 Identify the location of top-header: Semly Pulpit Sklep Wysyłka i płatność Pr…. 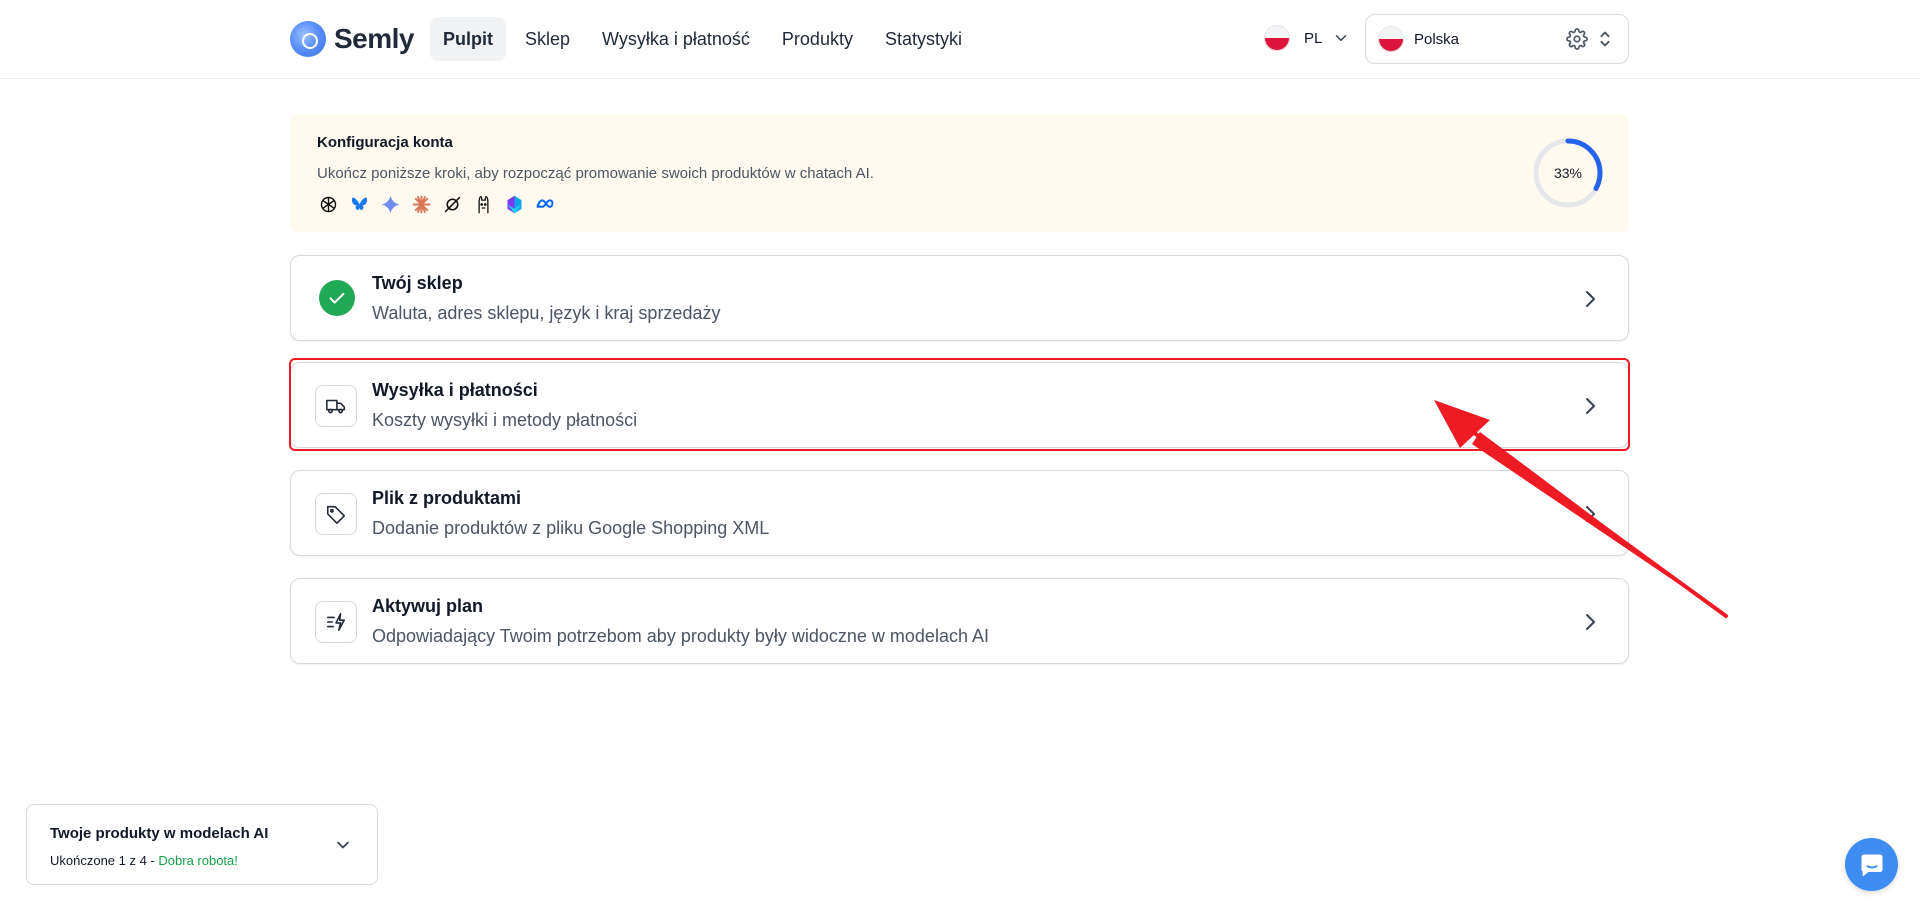
(960, 39).